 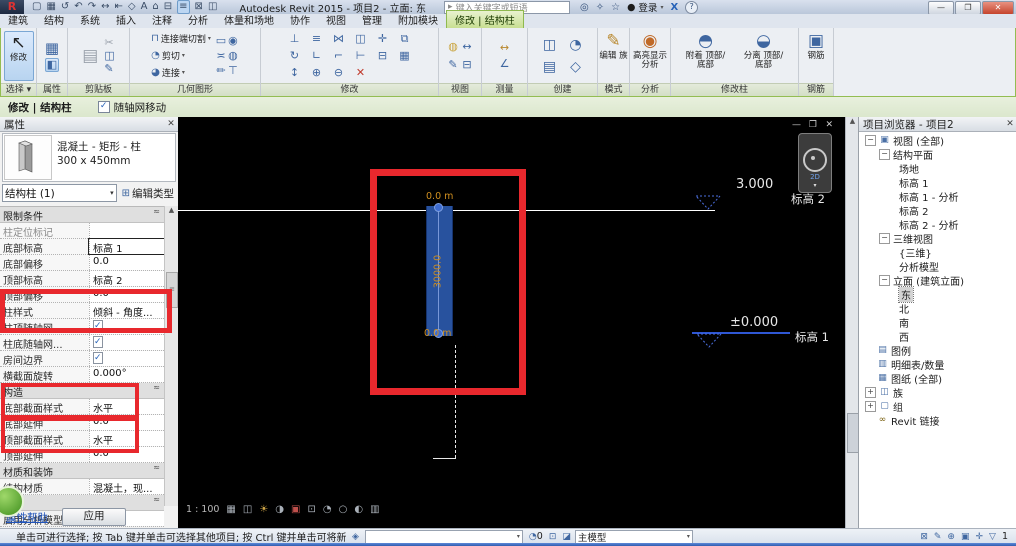 What do you see at coordinates (82, 455) in the screenshot?
I see `prop-top-extension: 顶部延伸 0.0` at bounding box center [82, 455].